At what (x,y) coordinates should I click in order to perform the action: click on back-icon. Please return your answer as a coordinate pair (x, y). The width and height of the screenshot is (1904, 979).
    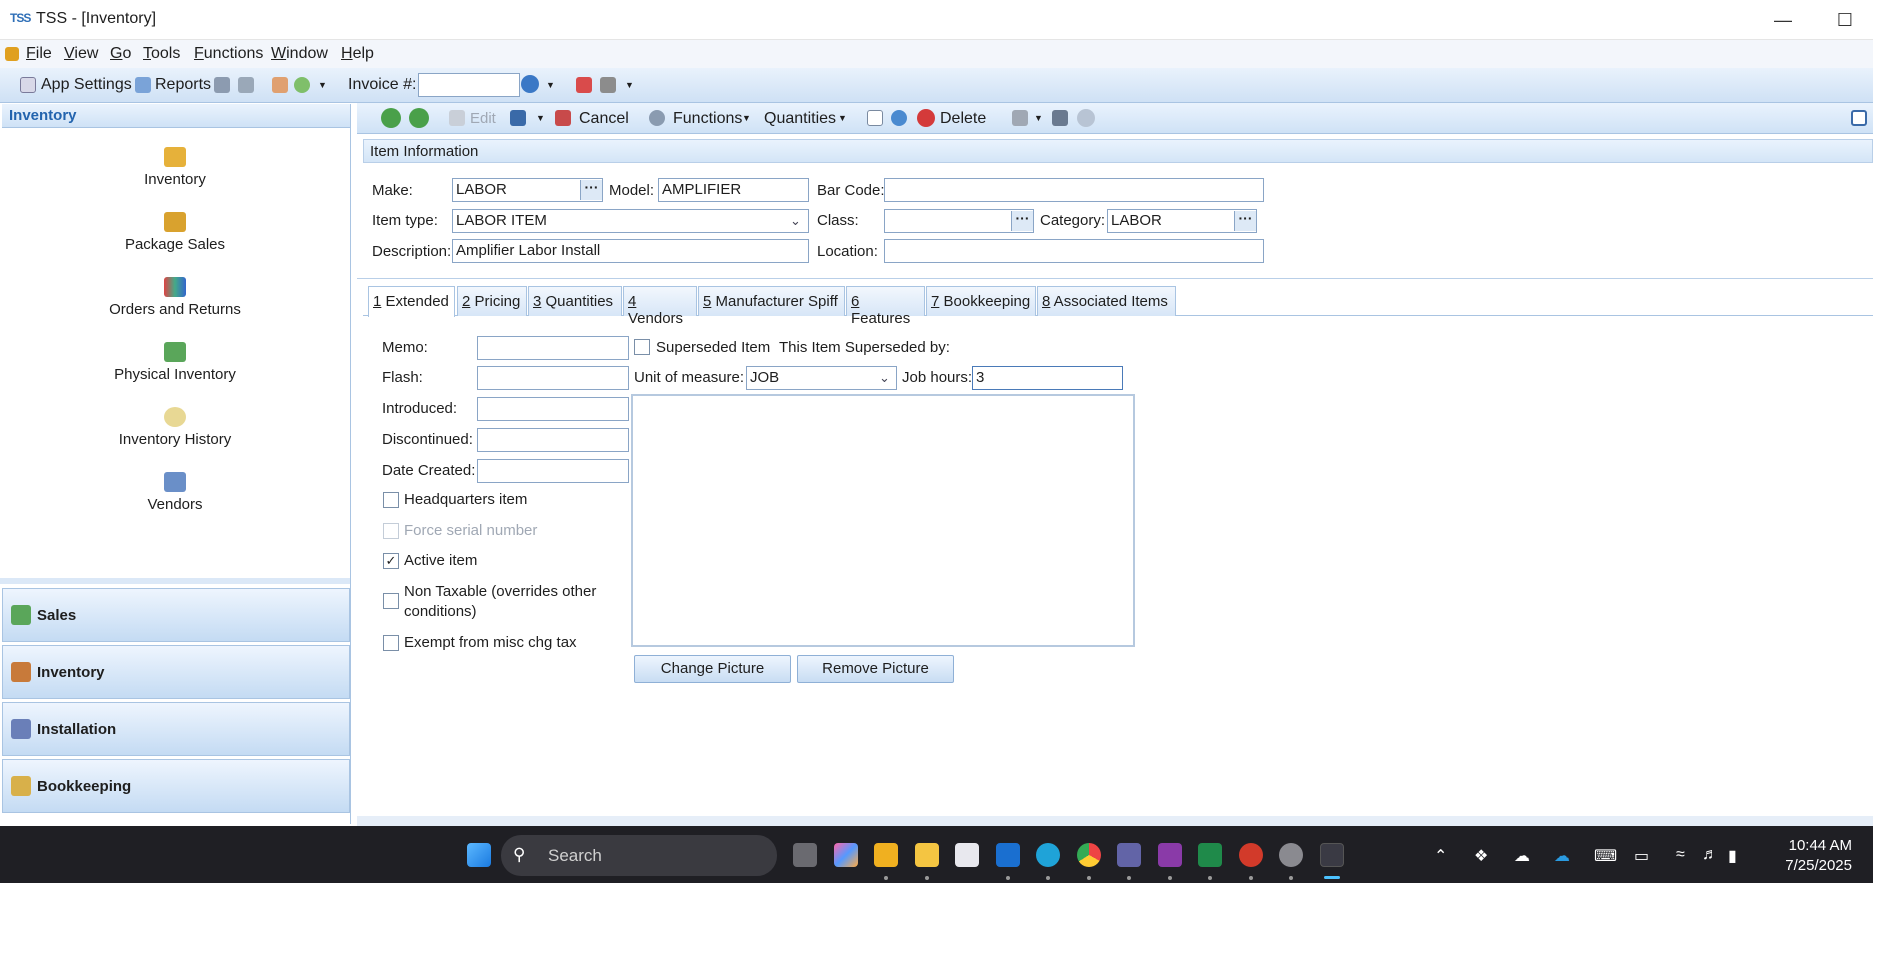
    Looking at the image, I should click on (391, 118).